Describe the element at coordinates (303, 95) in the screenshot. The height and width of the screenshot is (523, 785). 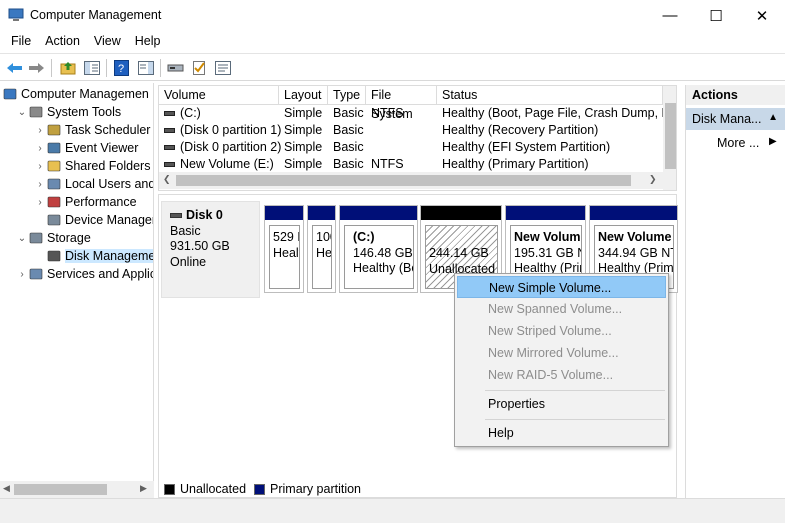
I see `column-header-layout: Layout` at that location.